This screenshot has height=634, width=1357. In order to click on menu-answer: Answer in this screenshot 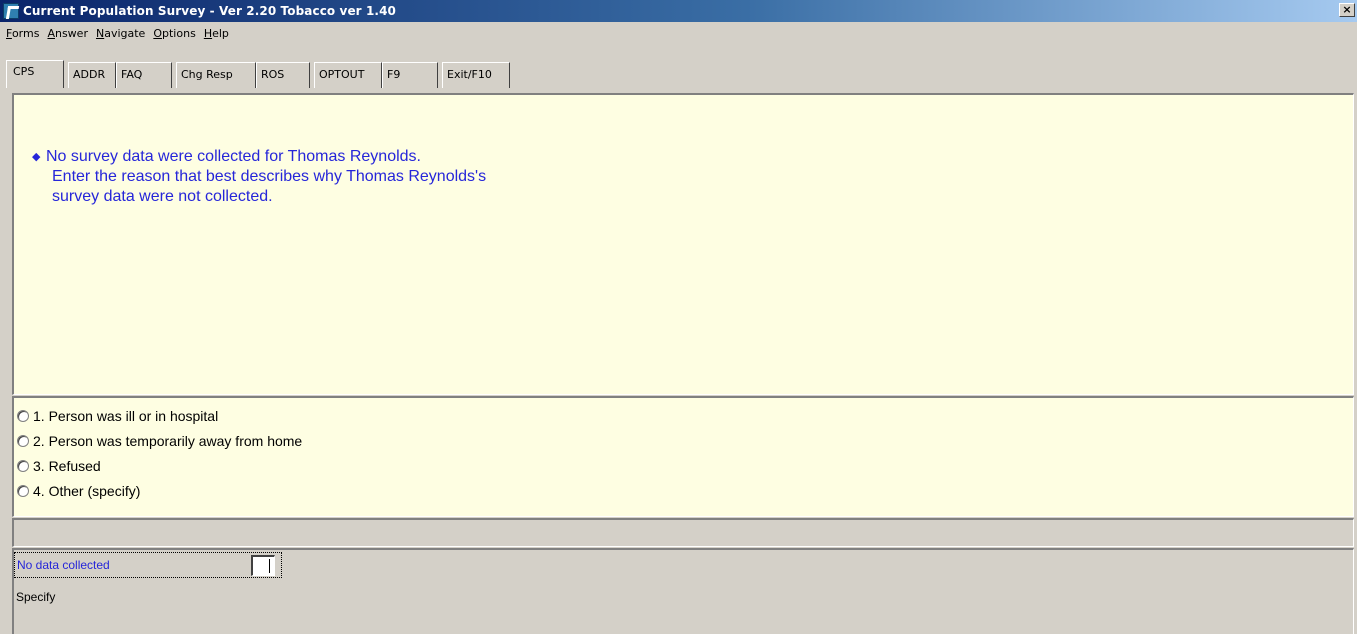, I will do `click(69, 33)`.